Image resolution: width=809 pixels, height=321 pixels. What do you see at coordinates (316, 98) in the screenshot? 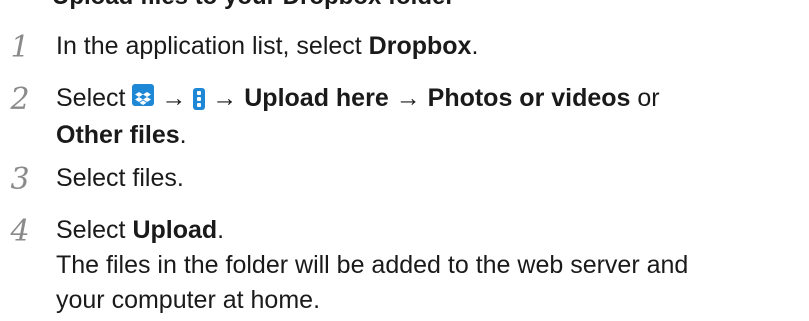
I see `option-upload-here: Upload here` at bounding box center [316, 98].